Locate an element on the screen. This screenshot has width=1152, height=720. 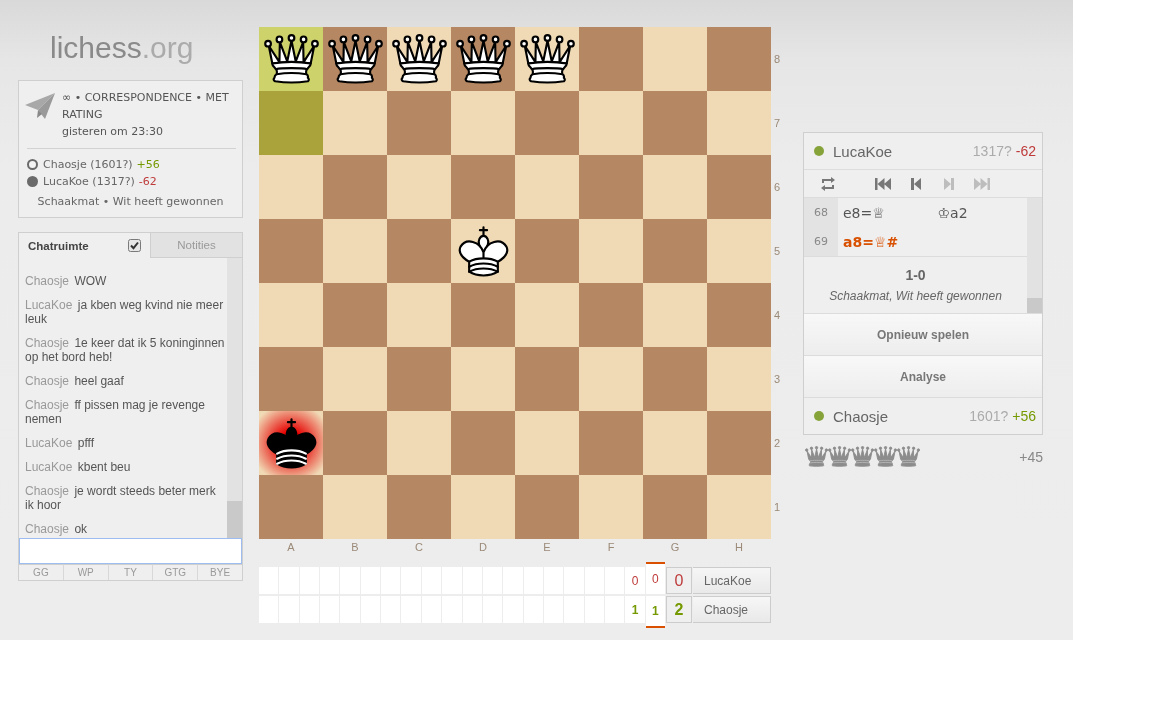
score-total: 0 is located at coordinates (679, 580).